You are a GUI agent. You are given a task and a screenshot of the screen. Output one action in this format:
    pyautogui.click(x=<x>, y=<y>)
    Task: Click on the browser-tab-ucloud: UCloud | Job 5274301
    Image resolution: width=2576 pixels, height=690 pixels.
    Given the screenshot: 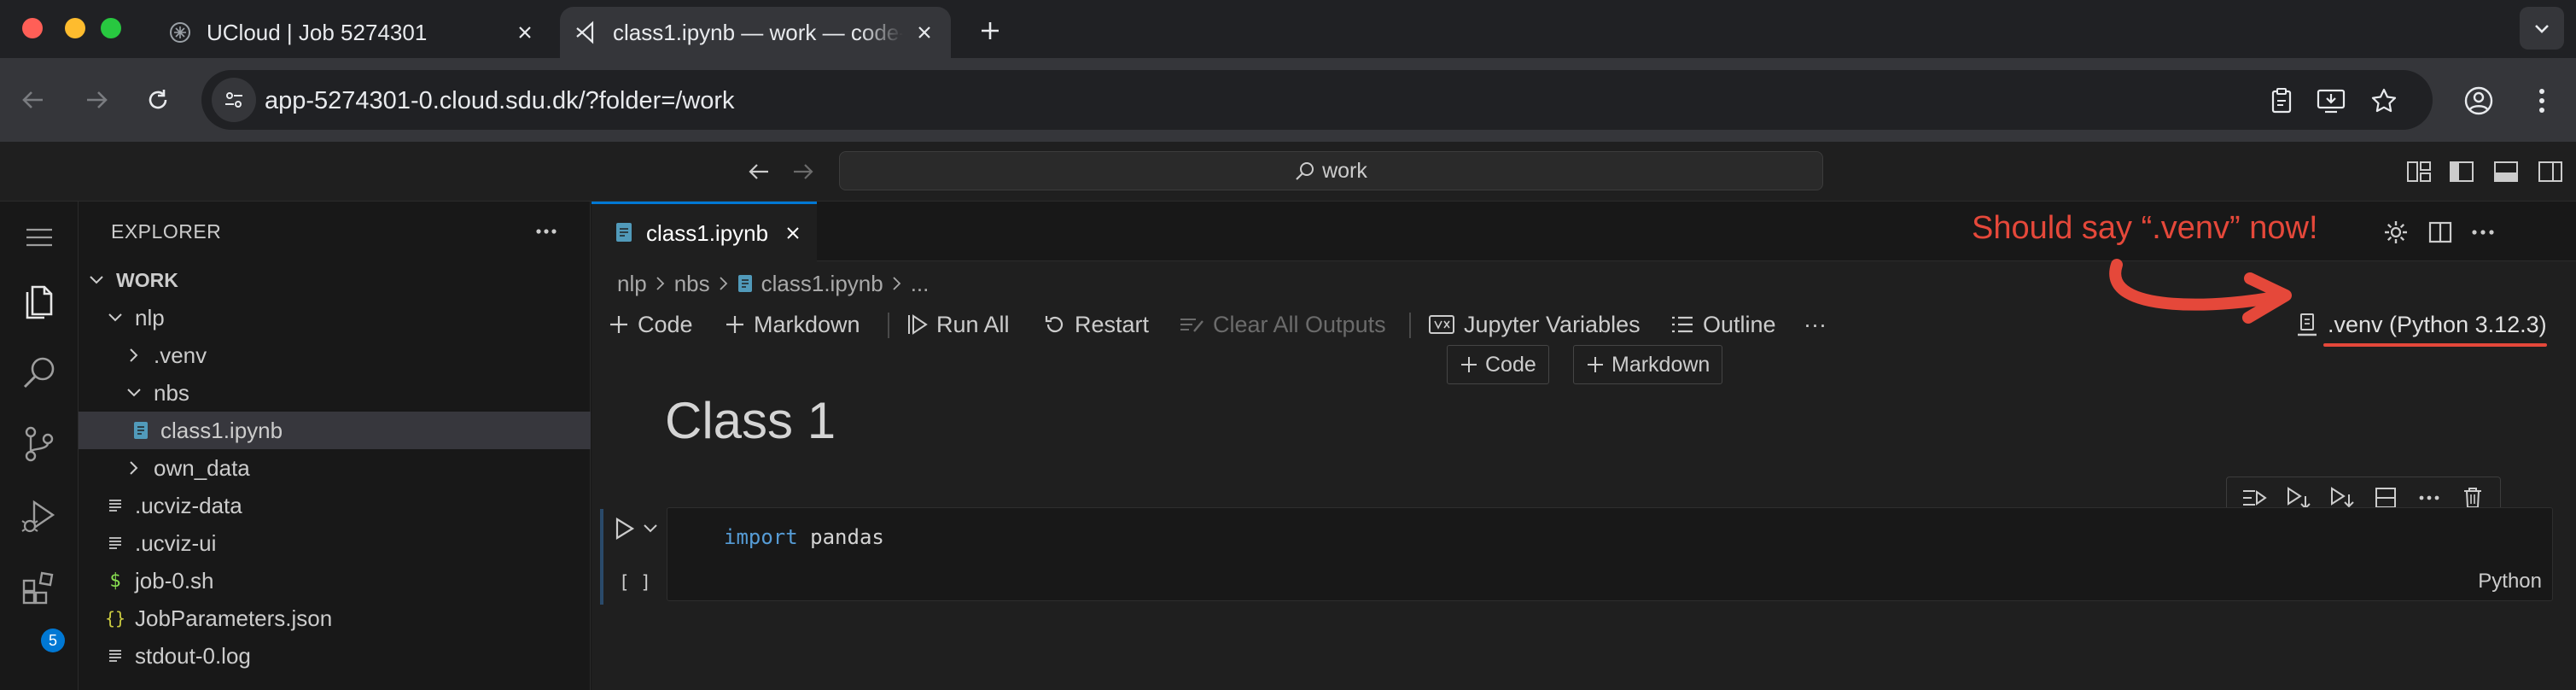 What is the action you would take?
    pyautogui.click(x=359, y=32)
    